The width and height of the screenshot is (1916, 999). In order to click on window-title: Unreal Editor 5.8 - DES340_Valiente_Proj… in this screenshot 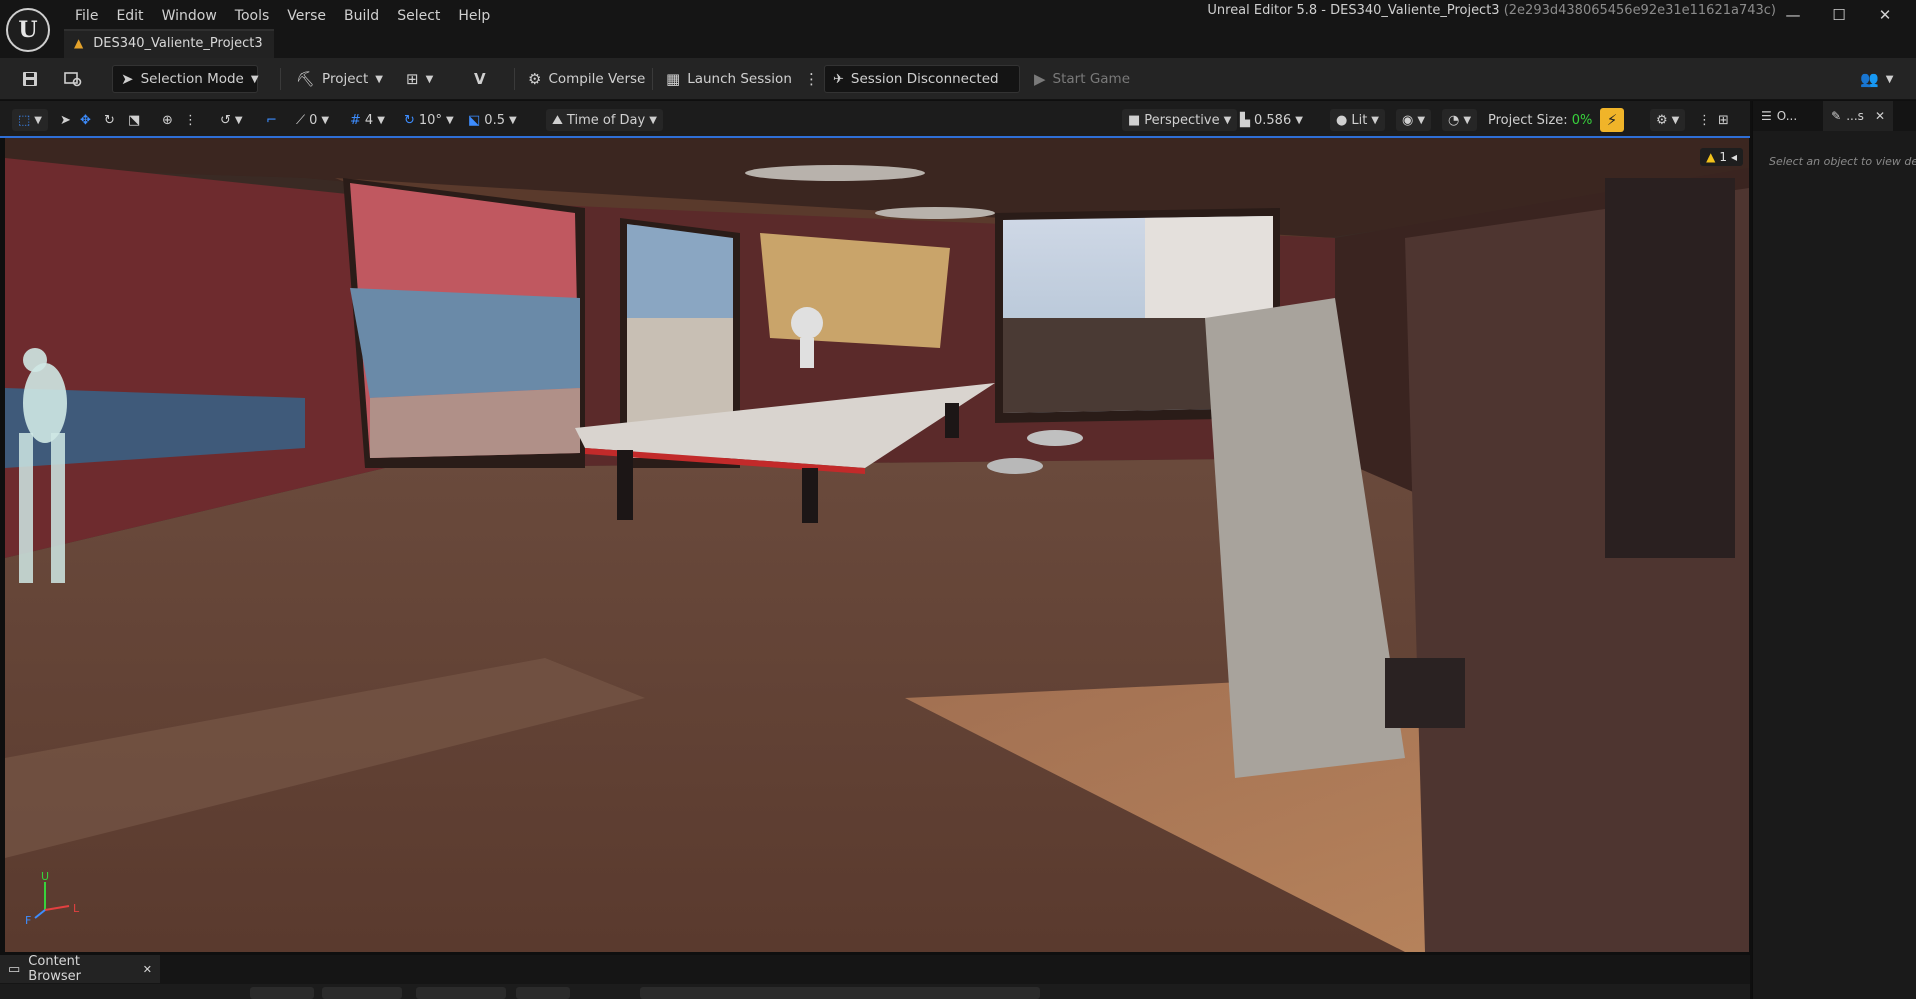, I will do `click(1491, 10)`.